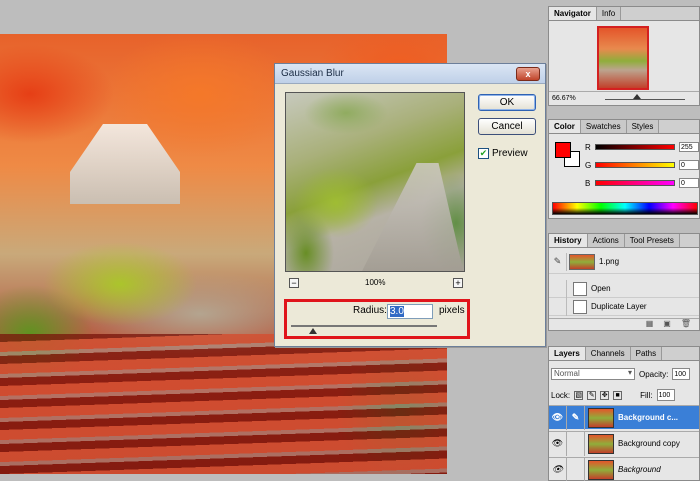  What do you see at coordinates (563, 150) in the screenshot?
I see `foreground-color-swatch` at bounding box center [563, 150].